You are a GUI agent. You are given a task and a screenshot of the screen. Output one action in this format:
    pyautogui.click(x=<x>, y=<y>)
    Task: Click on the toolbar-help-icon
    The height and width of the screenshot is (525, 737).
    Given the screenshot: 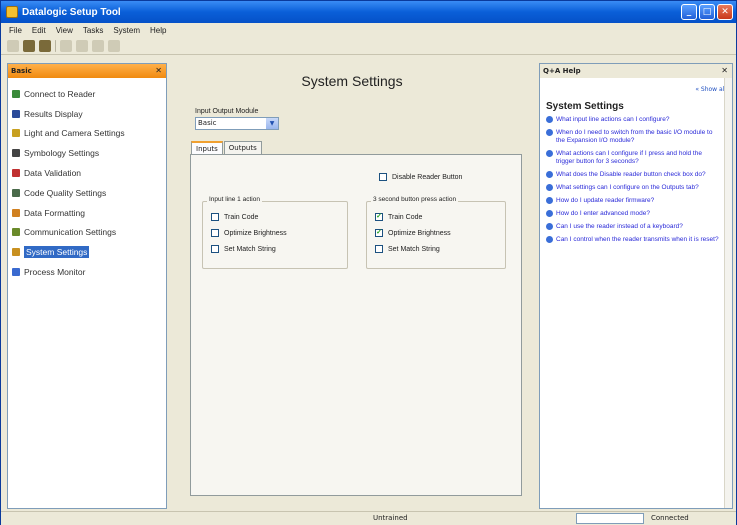 What is the action you would take?
    pyautogui.click(x=114, y=45)
    